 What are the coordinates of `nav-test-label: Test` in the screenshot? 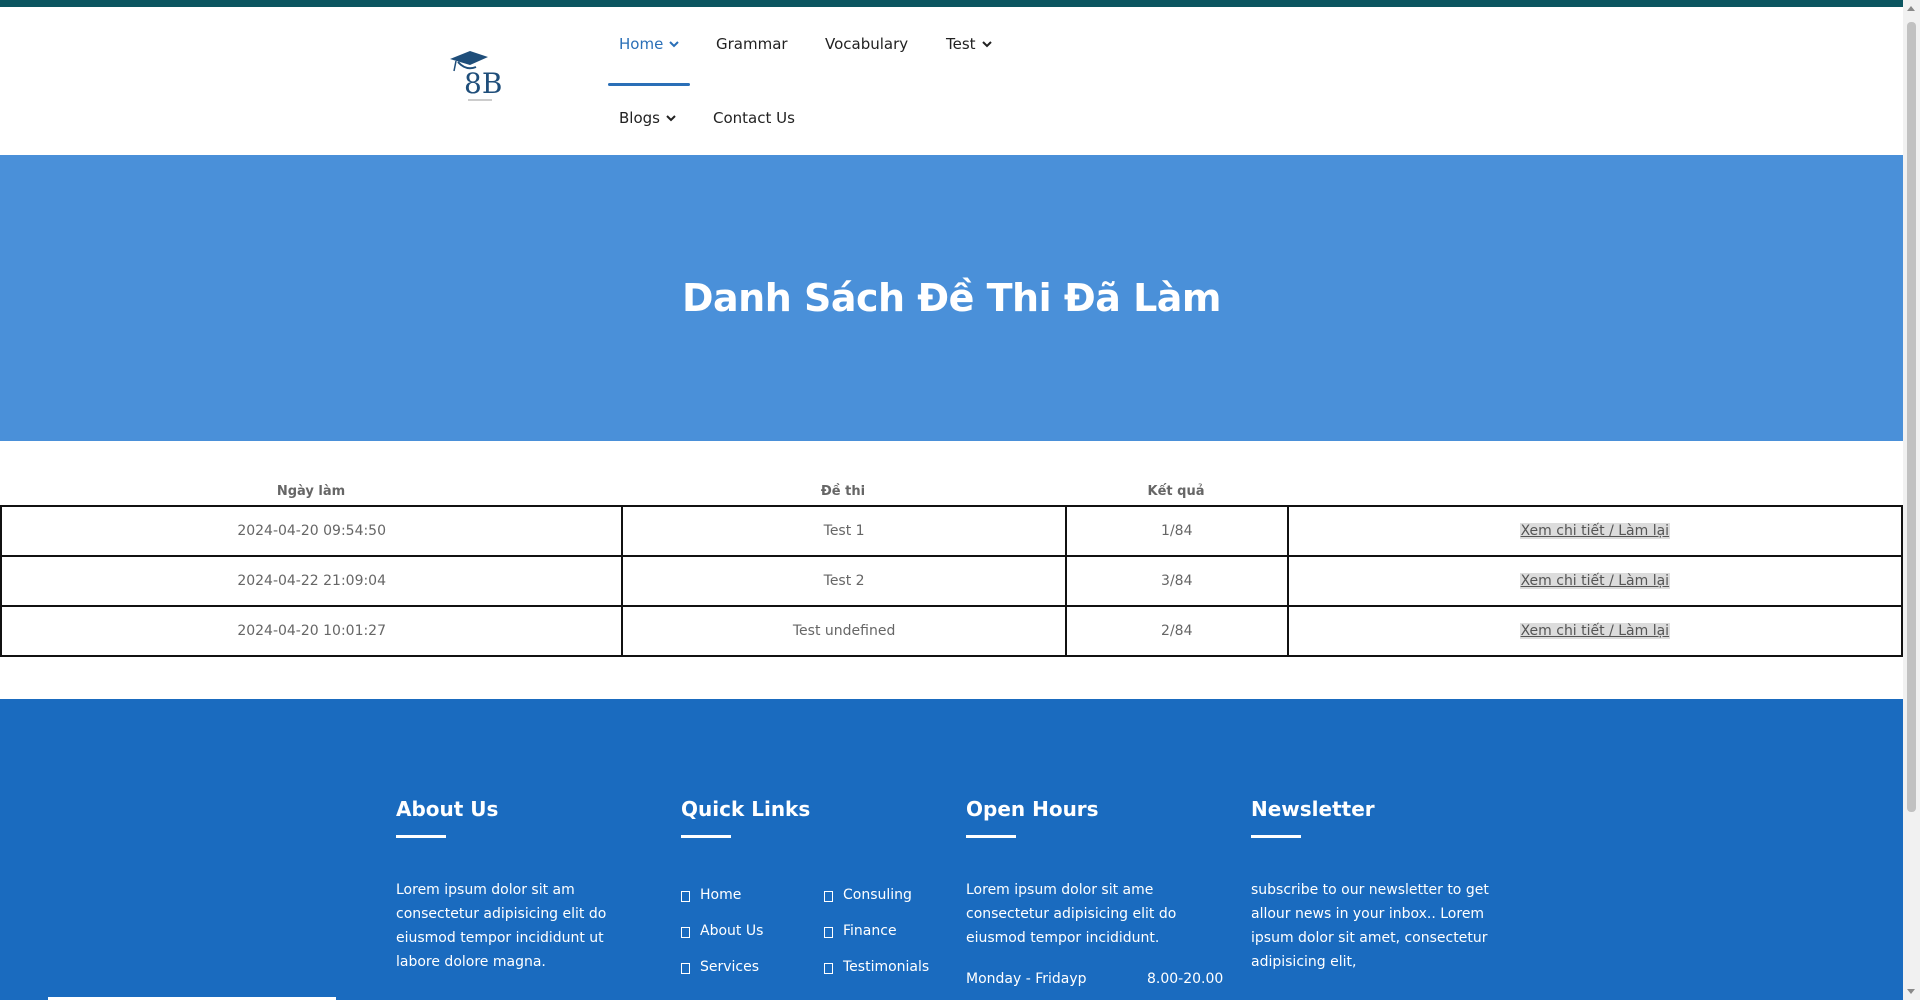 It's located at (961, 44).